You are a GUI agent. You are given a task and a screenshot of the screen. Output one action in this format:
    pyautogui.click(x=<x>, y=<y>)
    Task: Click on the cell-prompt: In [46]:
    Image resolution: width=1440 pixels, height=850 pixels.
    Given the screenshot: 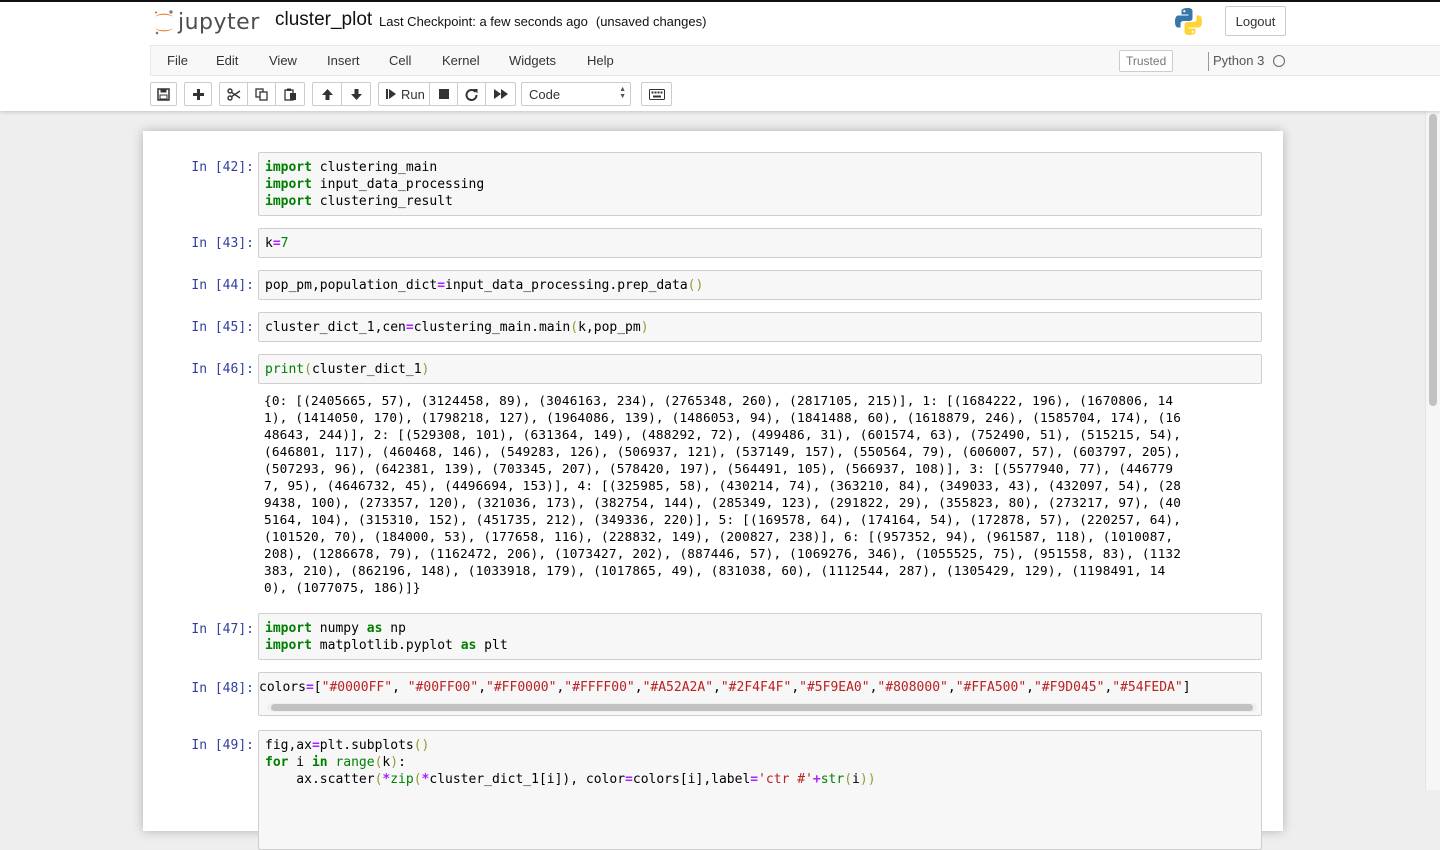 What is the action you would take?
    pyautogui.click(x=222, y=369)
    